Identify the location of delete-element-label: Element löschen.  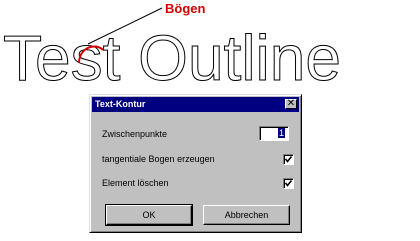
(135, 183).